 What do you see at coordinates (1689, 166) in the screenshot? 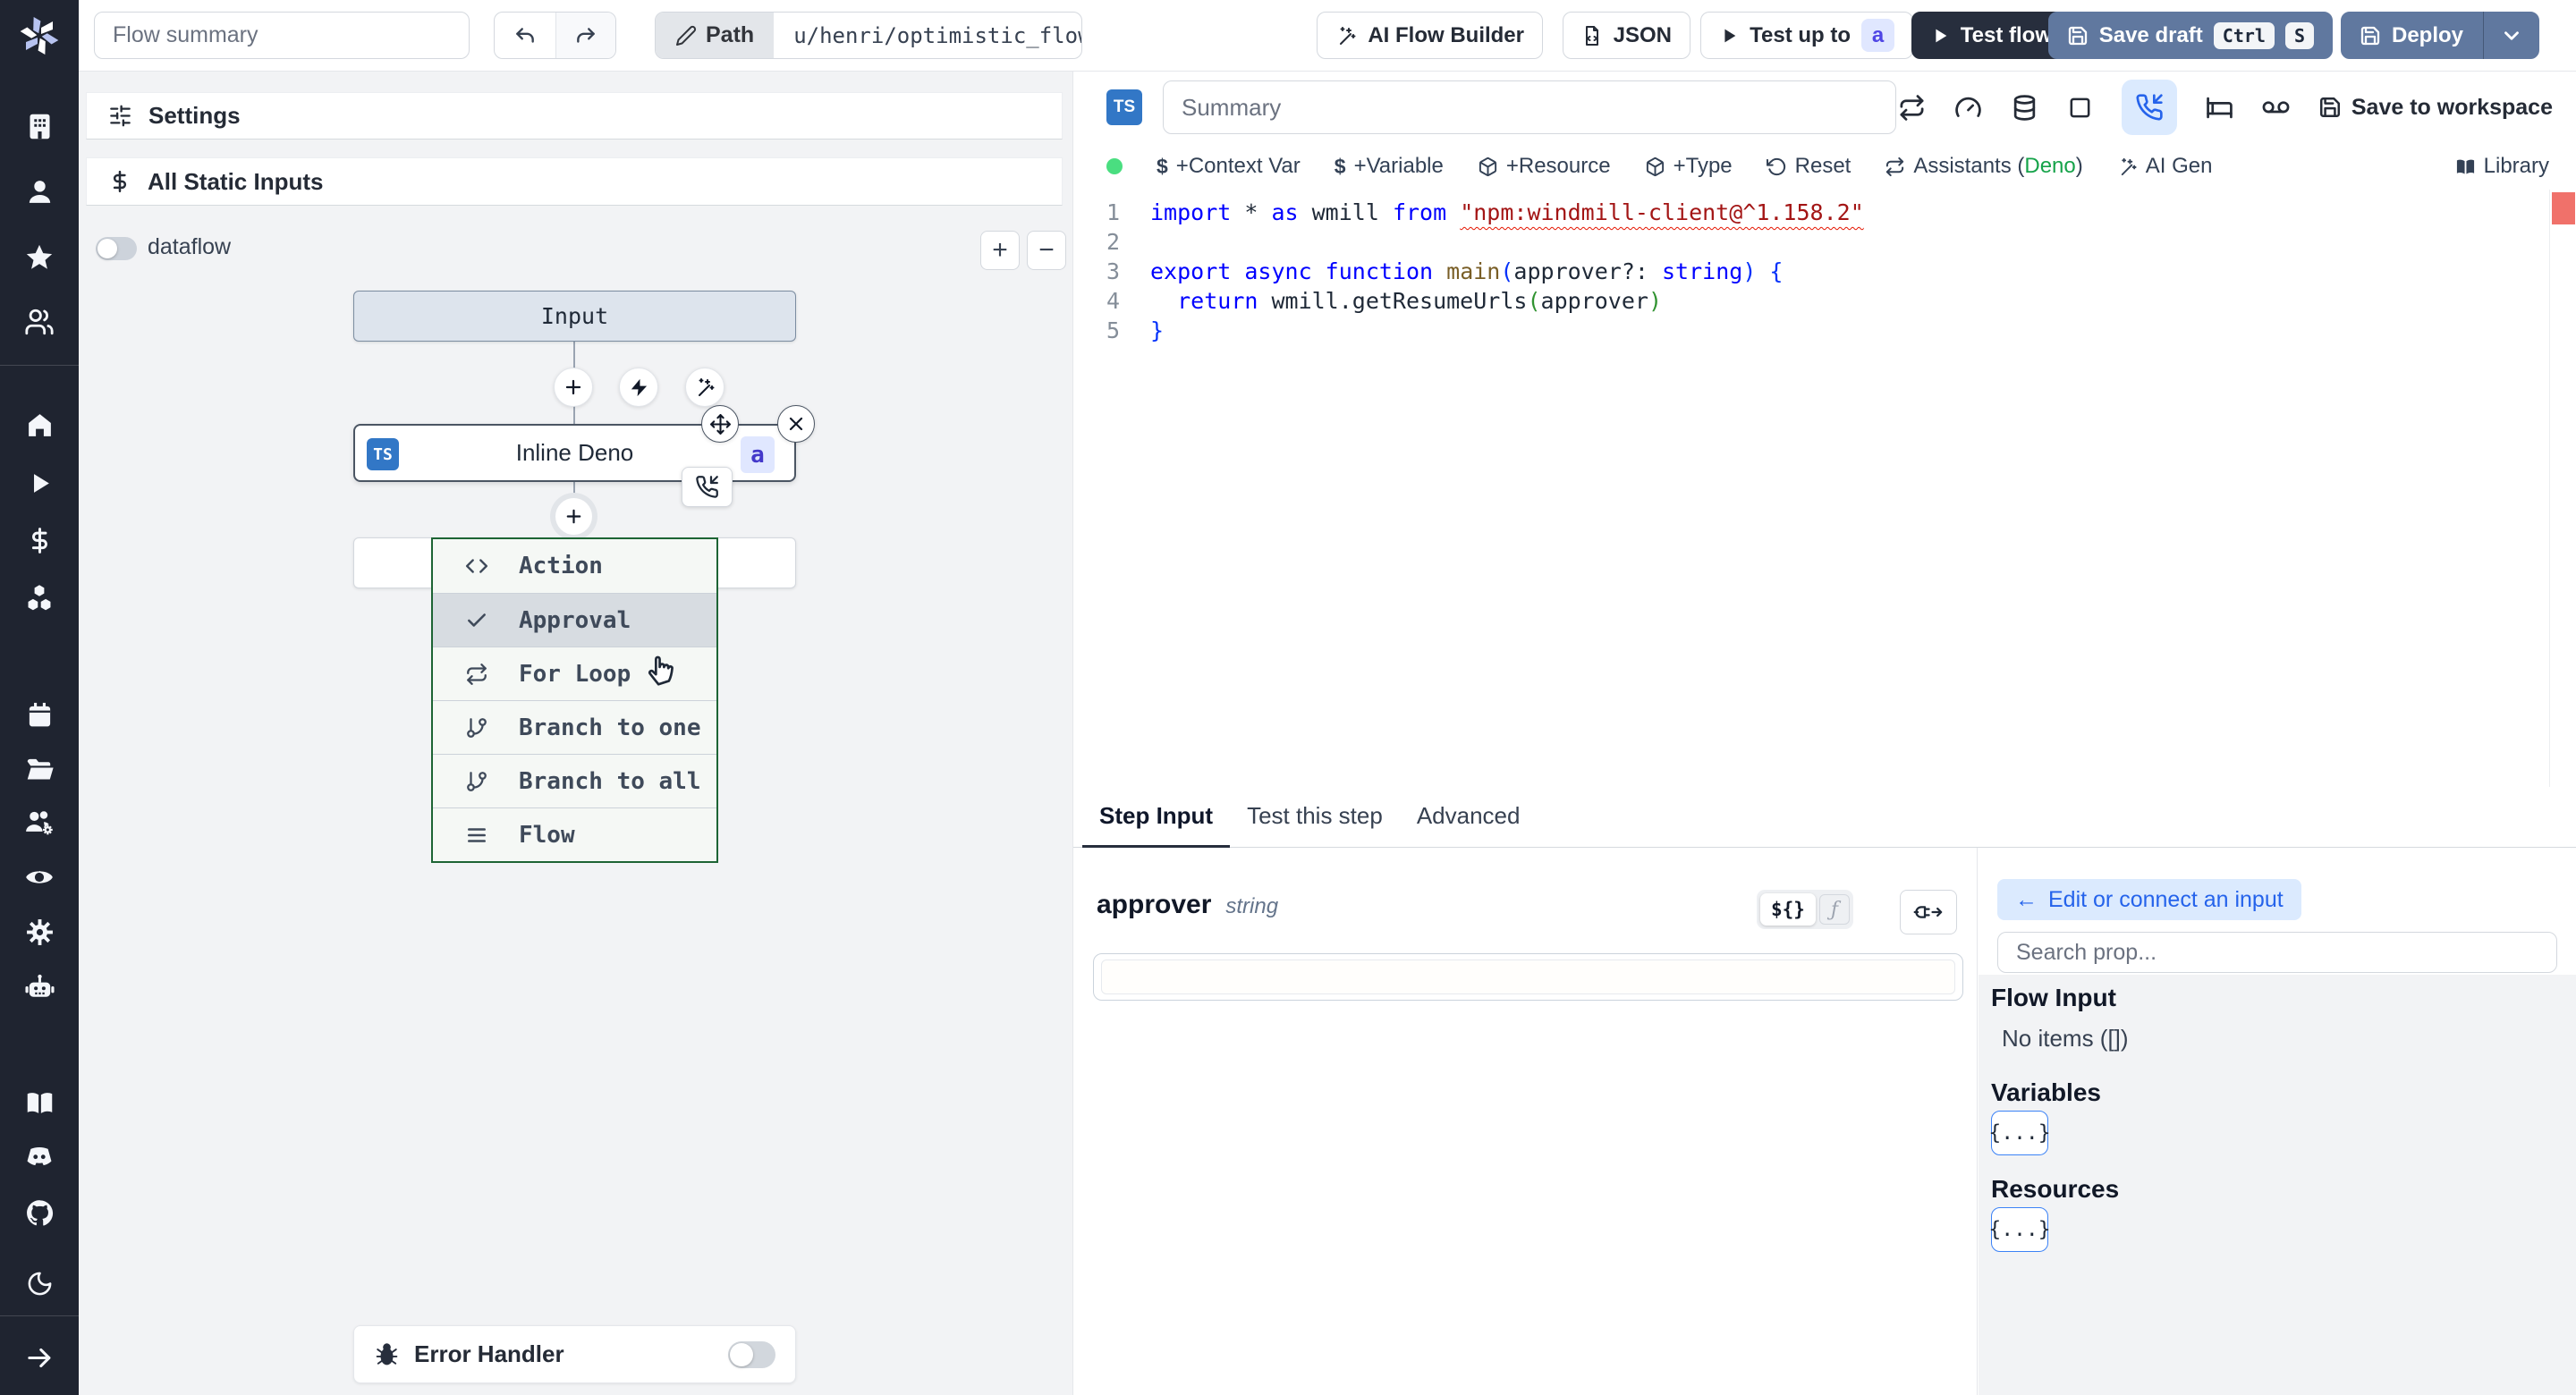
I see `add-type-button: +Type` at bounding box center [1689, 166].